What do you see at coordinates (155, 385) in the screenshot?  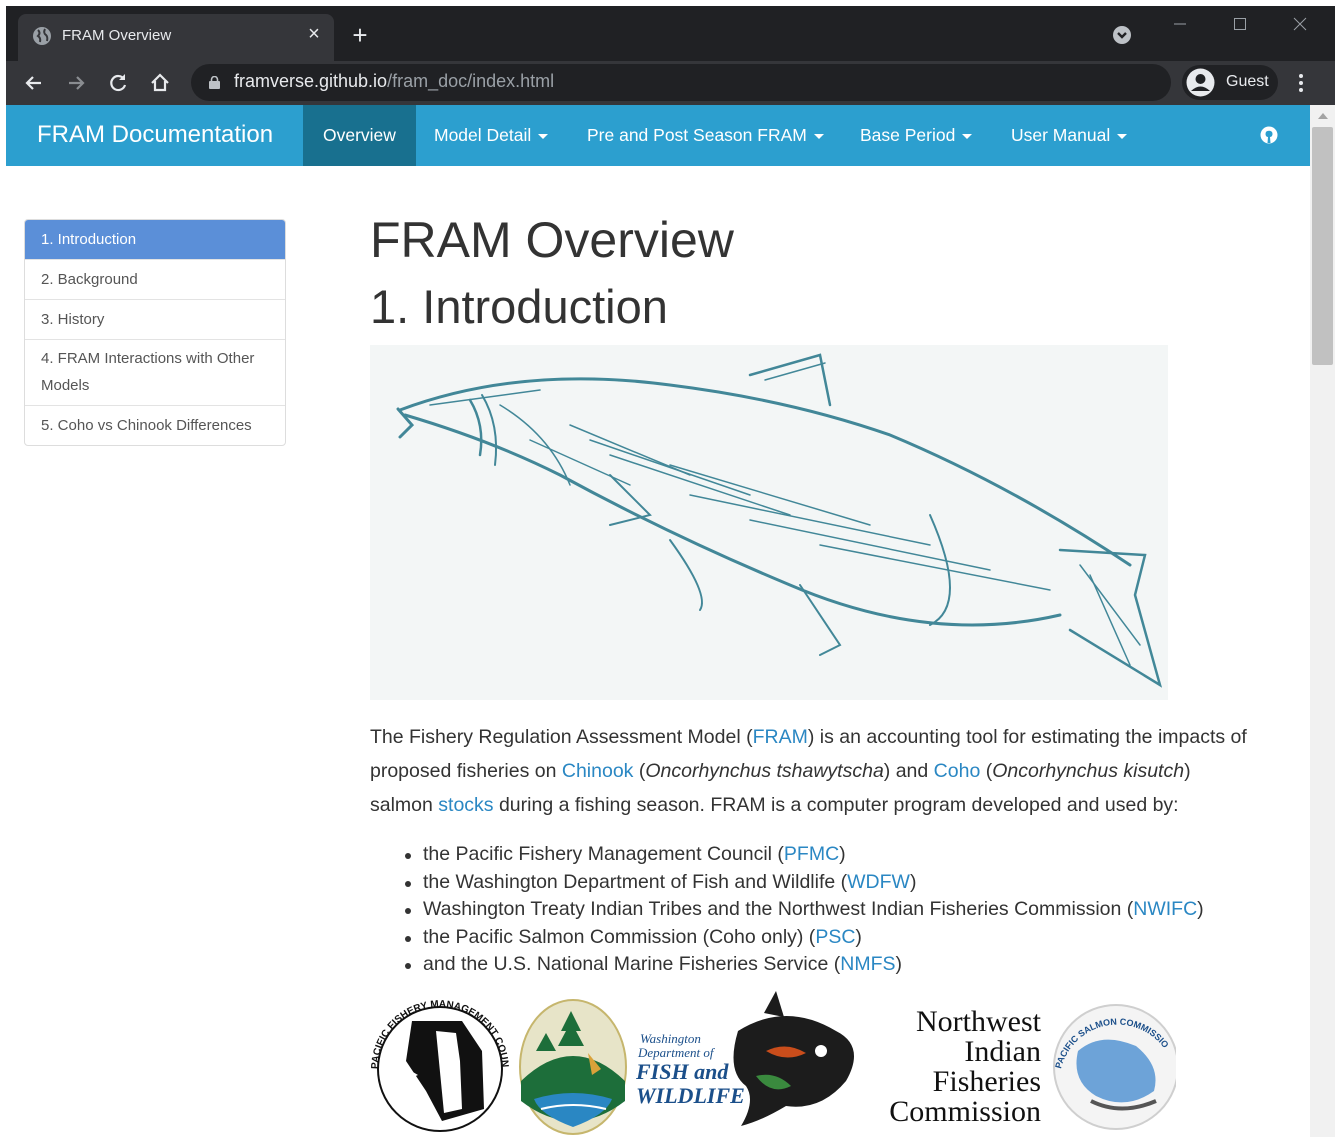 I see `toc-item-fram-interactions-cont: Models` at bounding box center [155, 385].